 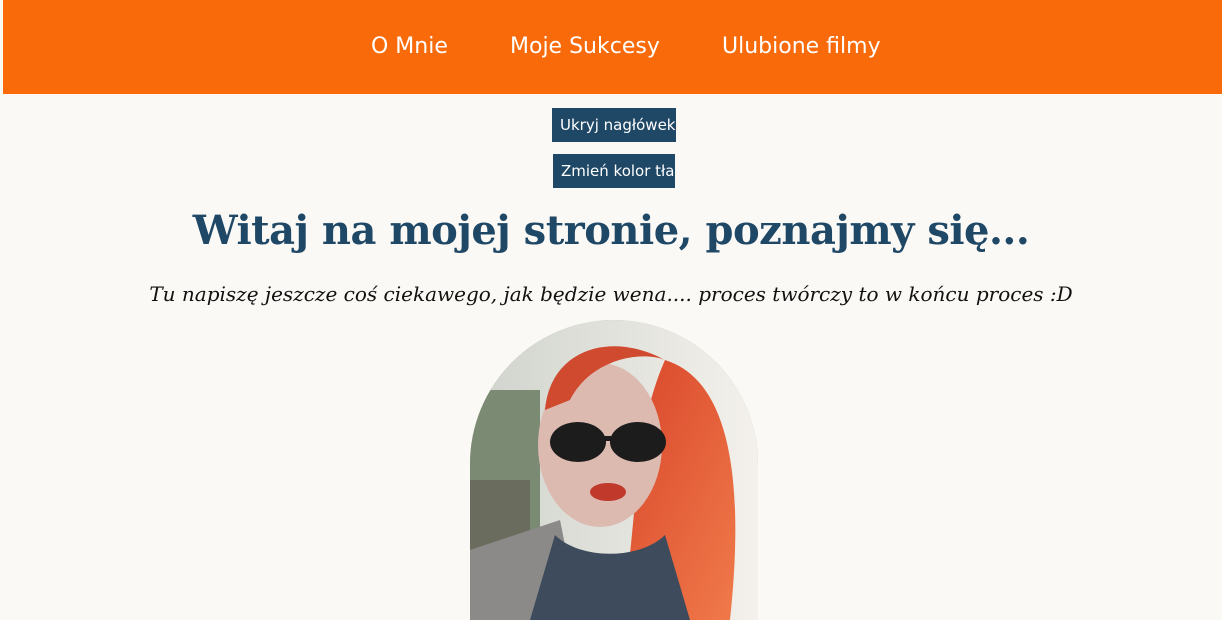 What do you see at coordinates (585, 47) in the screenshot?
I see `nav-item-moje-sukcesy: Moje Sukcesy` at bounding box center [585, 47].